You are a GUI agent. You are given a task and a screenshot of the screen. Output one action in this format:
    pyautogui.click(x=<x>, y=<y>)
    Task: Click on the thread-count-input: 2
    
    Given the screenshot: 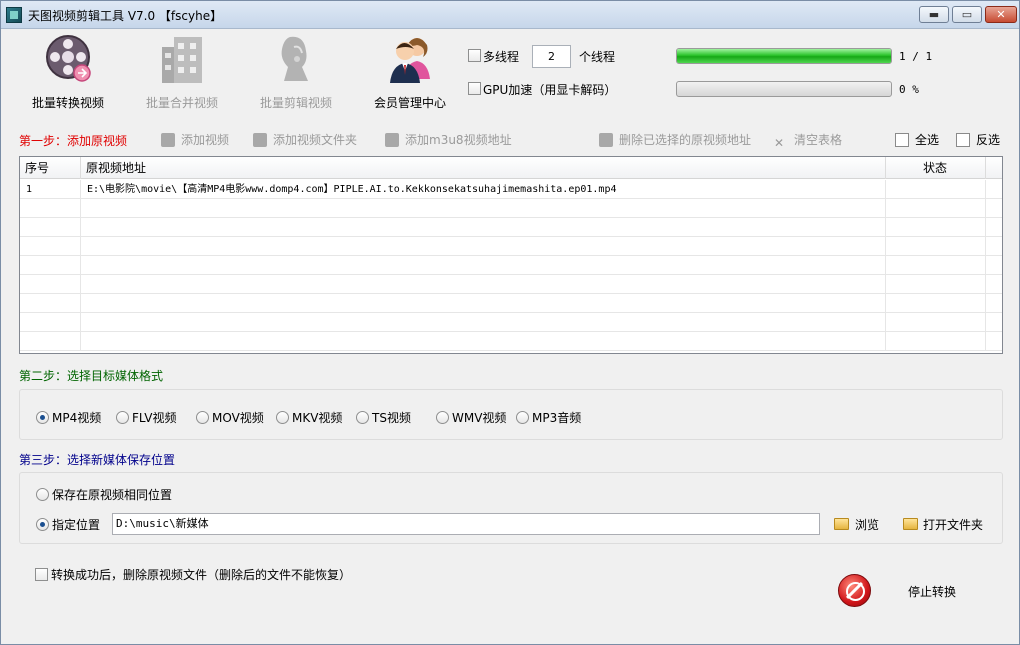 What is the action you would take?
    pyautogui.click(x=551, y=56)
    